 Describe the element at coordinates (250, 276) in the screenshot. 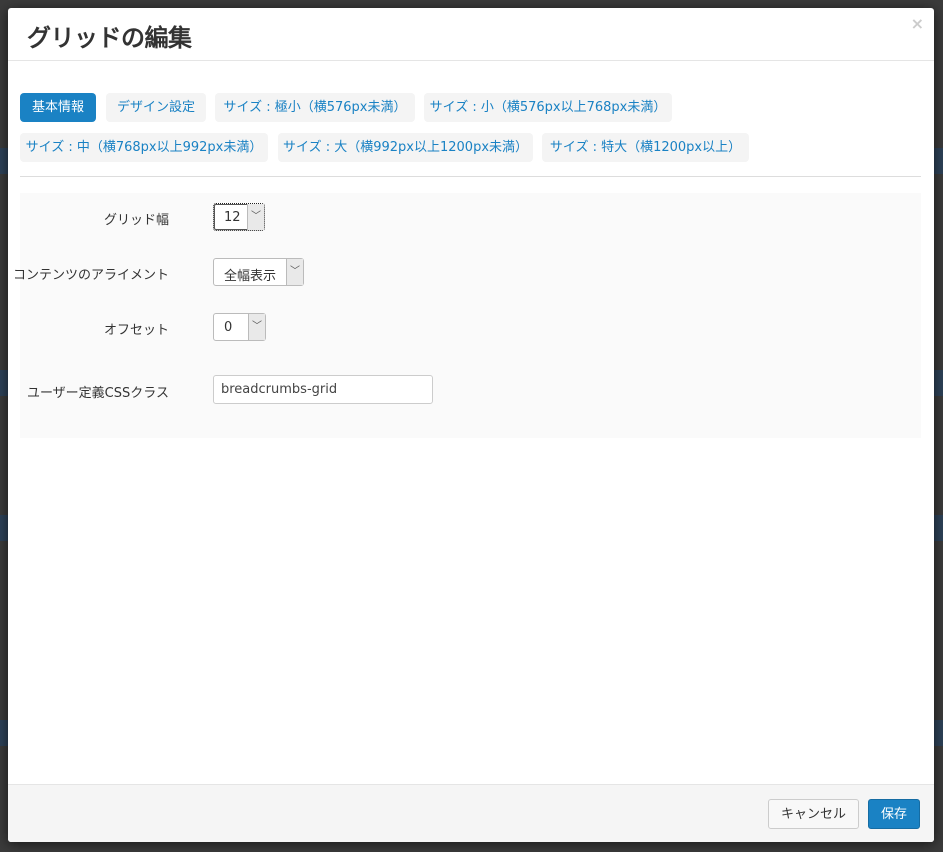

I see `alignment-value: 全幅表示` at that location.